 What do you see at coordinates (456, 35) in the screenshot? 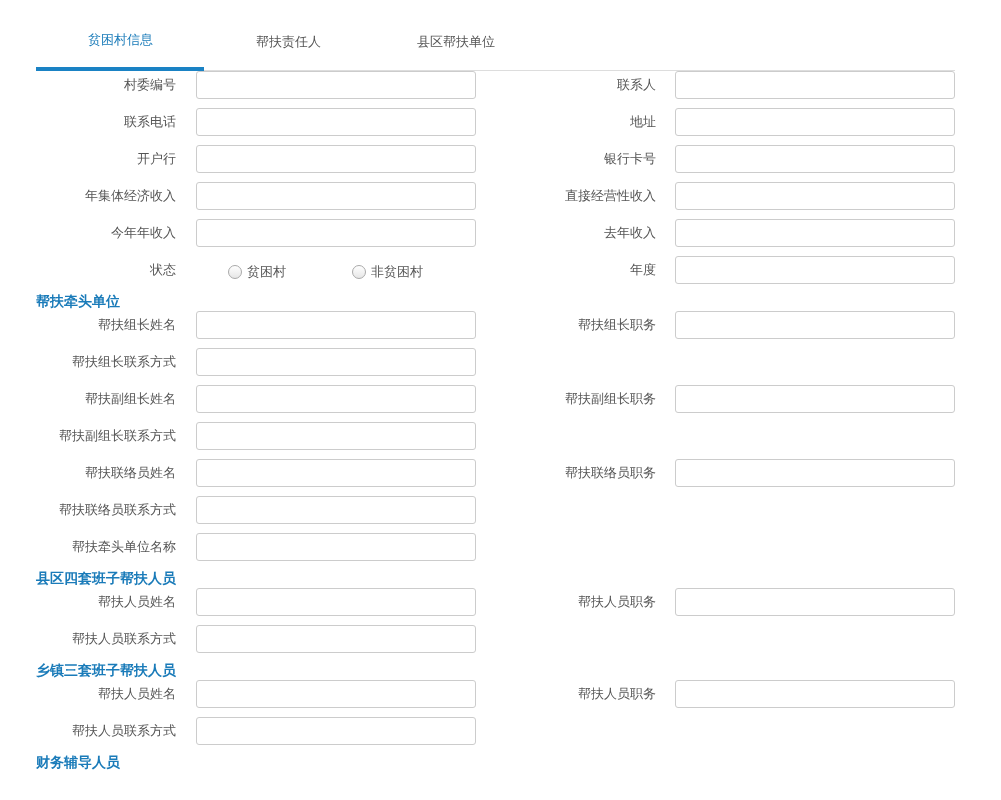
I see `tab: 县区帮扶单位` at bounding box center [456, 35].